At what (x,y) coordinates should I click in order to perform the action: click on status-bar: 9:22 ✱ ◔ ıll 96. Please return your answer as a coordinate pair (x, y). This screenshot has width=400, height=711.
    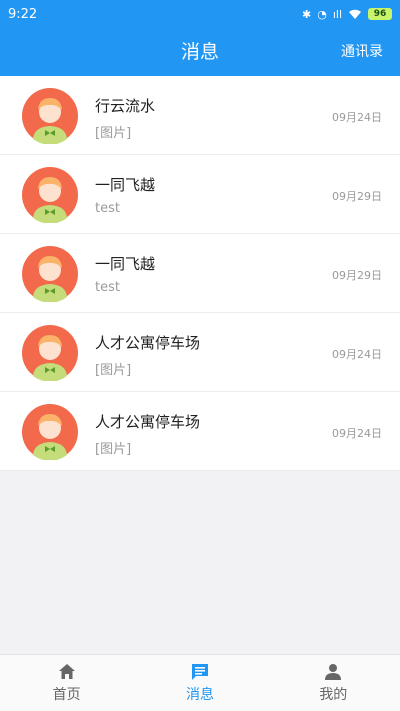
    Looking at the image, I should click on (200, 14).